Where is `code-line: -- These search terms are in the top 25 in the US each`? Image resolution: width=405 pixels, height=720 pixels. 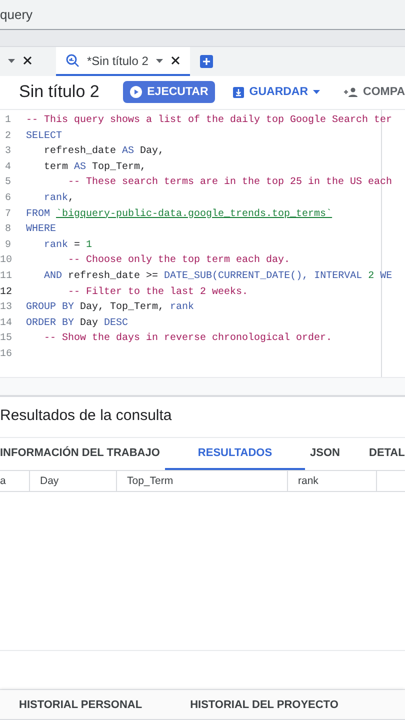 code-line: -- These search terms are in the top 25 in the US each is located at coordinates (229, 182).